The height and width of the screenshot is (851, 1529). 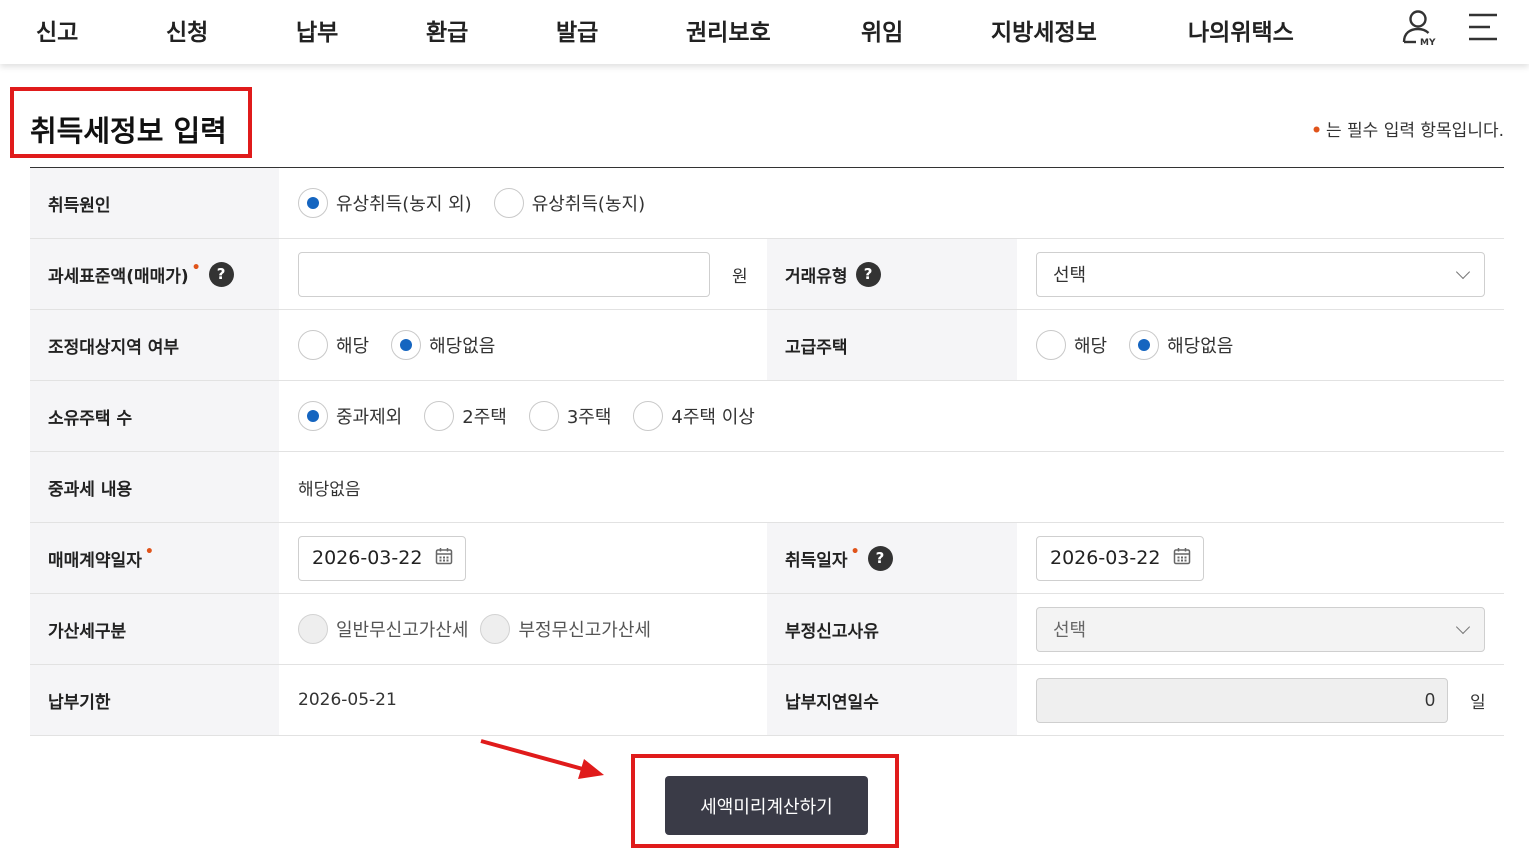 What do you see at coordinates (1242, 700) in the screenshot?
I see `late-days-input` at bounding box center [1242, 700].